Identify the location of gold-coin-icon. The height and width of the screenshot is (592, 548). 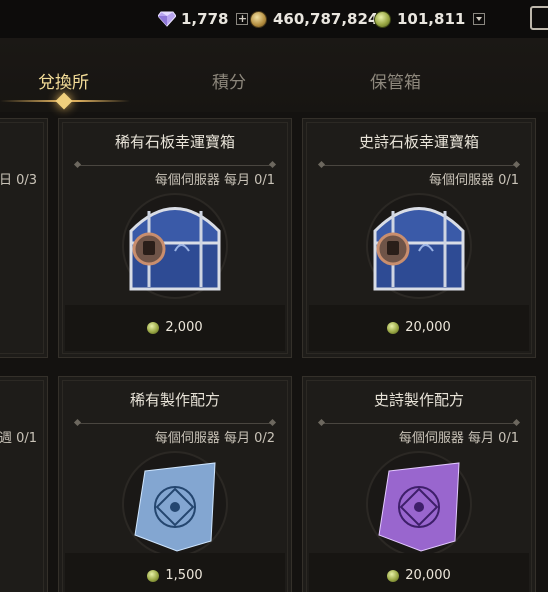
(258, 19).